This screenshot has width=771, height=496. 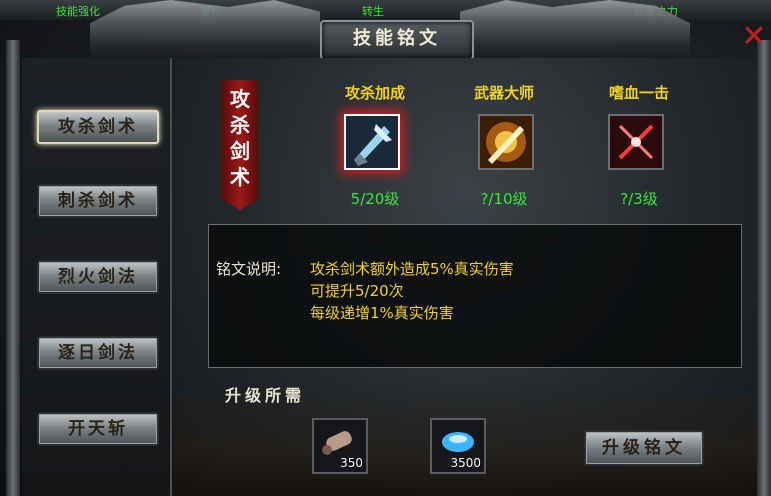 I want to click on skill-button-zhuri: 逐日剑法, so click(x=98, y=353).